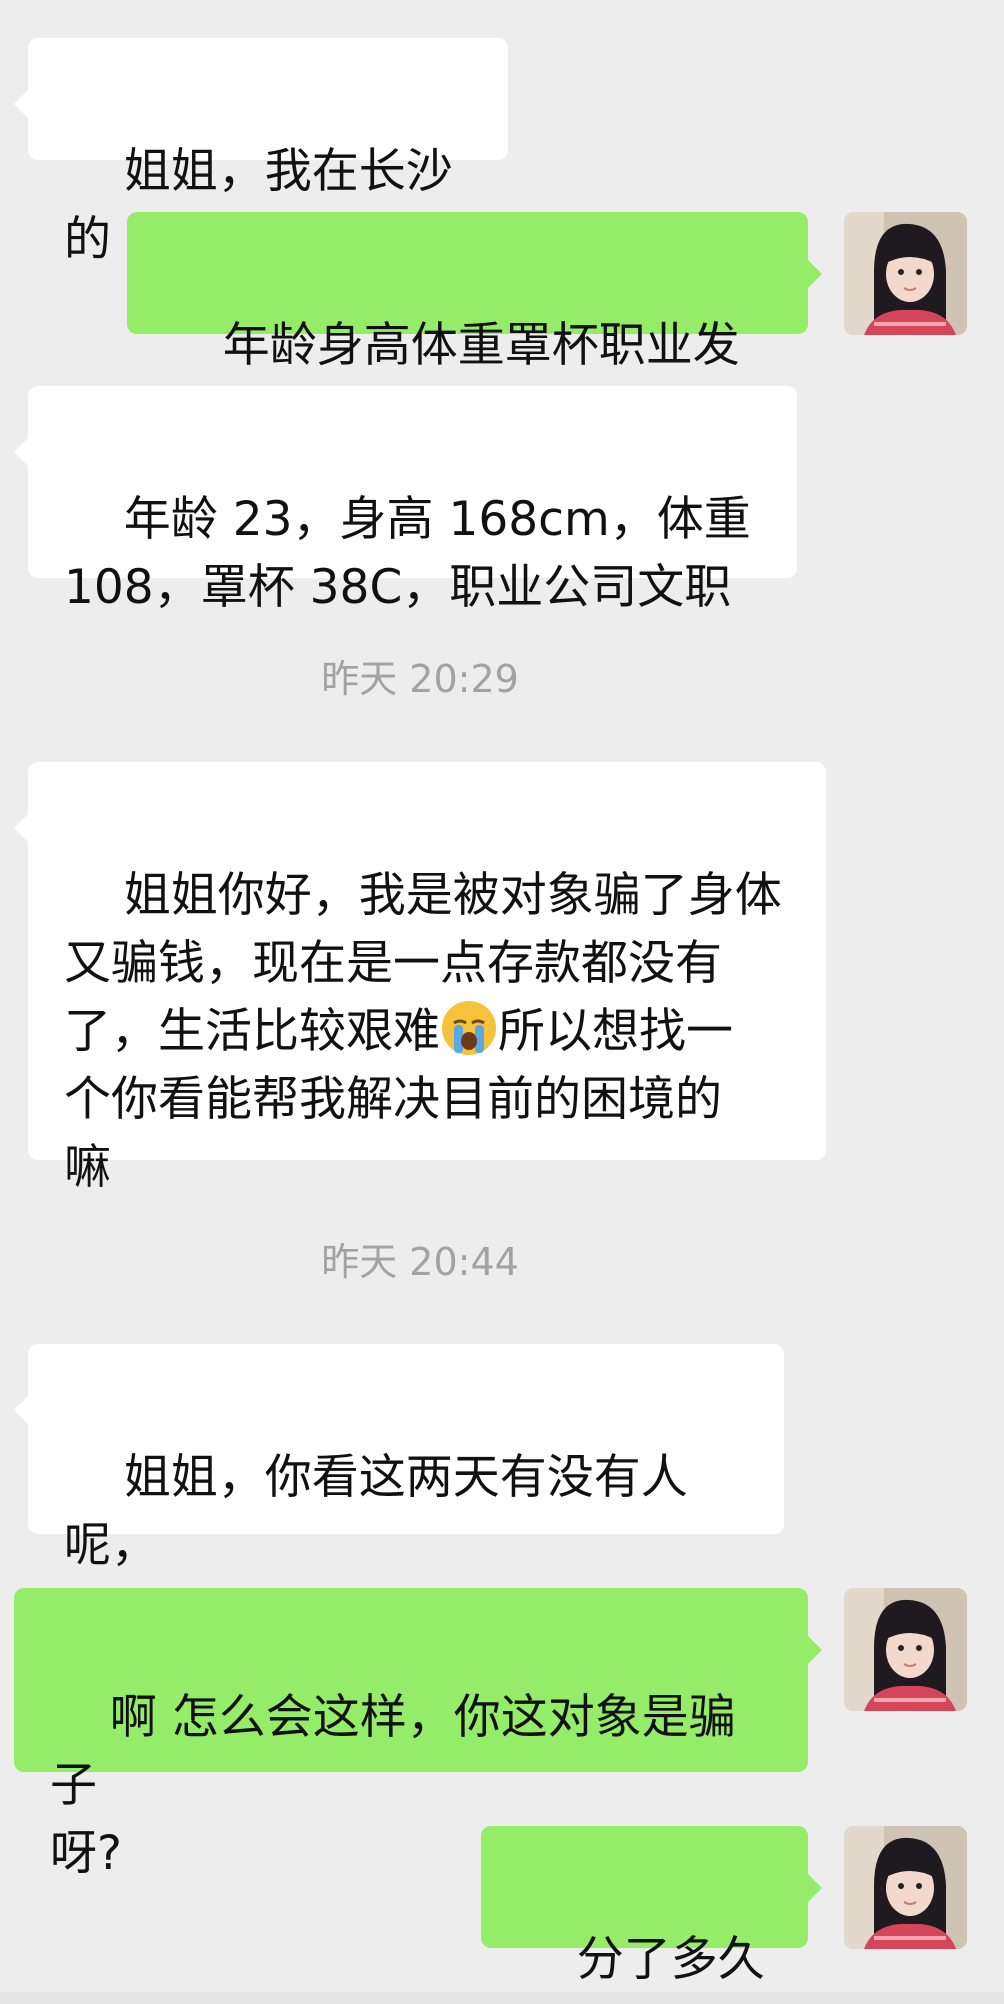  What do you see at coordinates (420, 1262) in the screenshot?
I see `timestamp: 昨天 20:44` at bounding box center [420, 1262].